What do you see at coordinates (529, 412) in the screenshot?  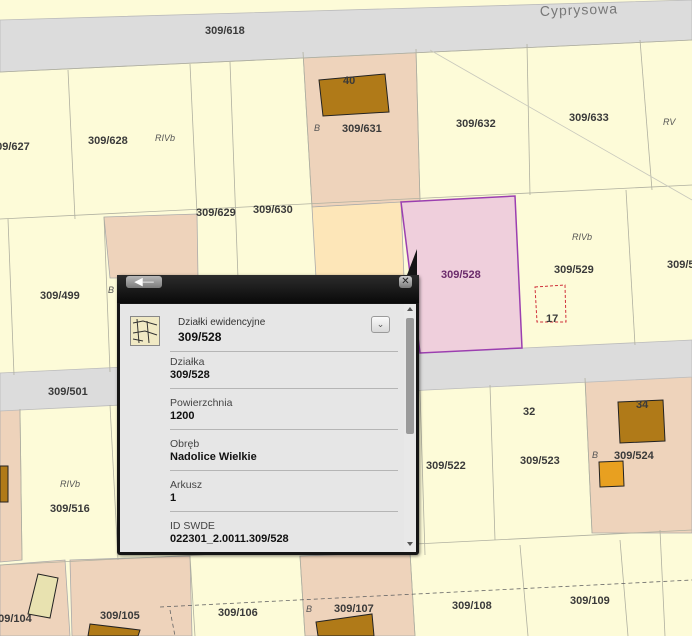 I see `building-number: 32` at bounding box center [529, 412].